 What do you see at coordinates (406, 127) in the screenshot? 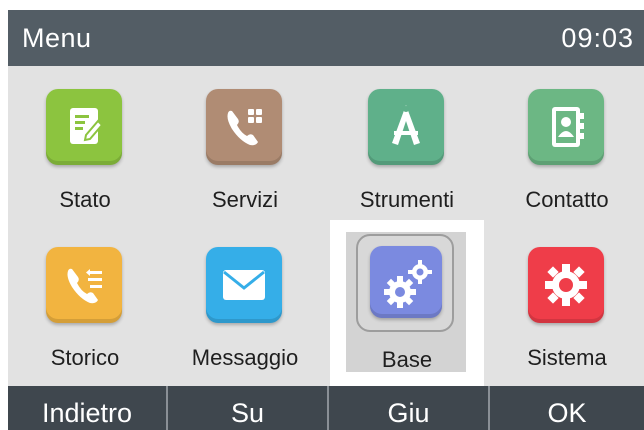
I see `tools-icon` at bounding box center [406, 127].